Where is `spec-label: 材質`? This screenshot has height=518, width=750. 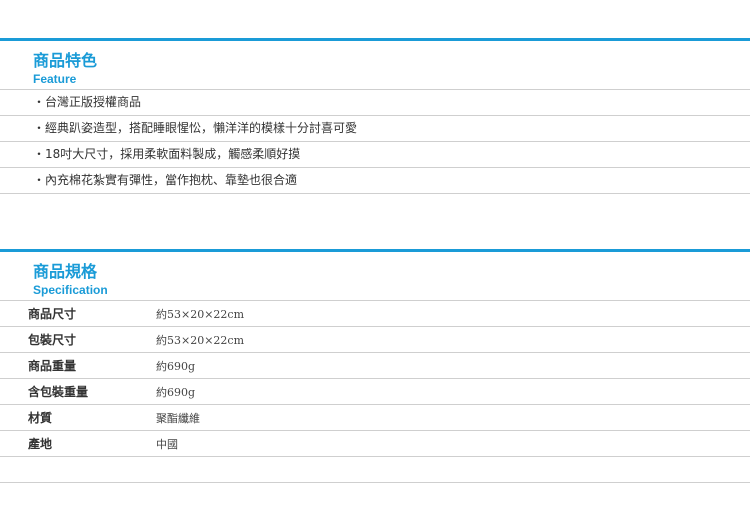
spec-label: 材質 is located at coordinates (78, 417).